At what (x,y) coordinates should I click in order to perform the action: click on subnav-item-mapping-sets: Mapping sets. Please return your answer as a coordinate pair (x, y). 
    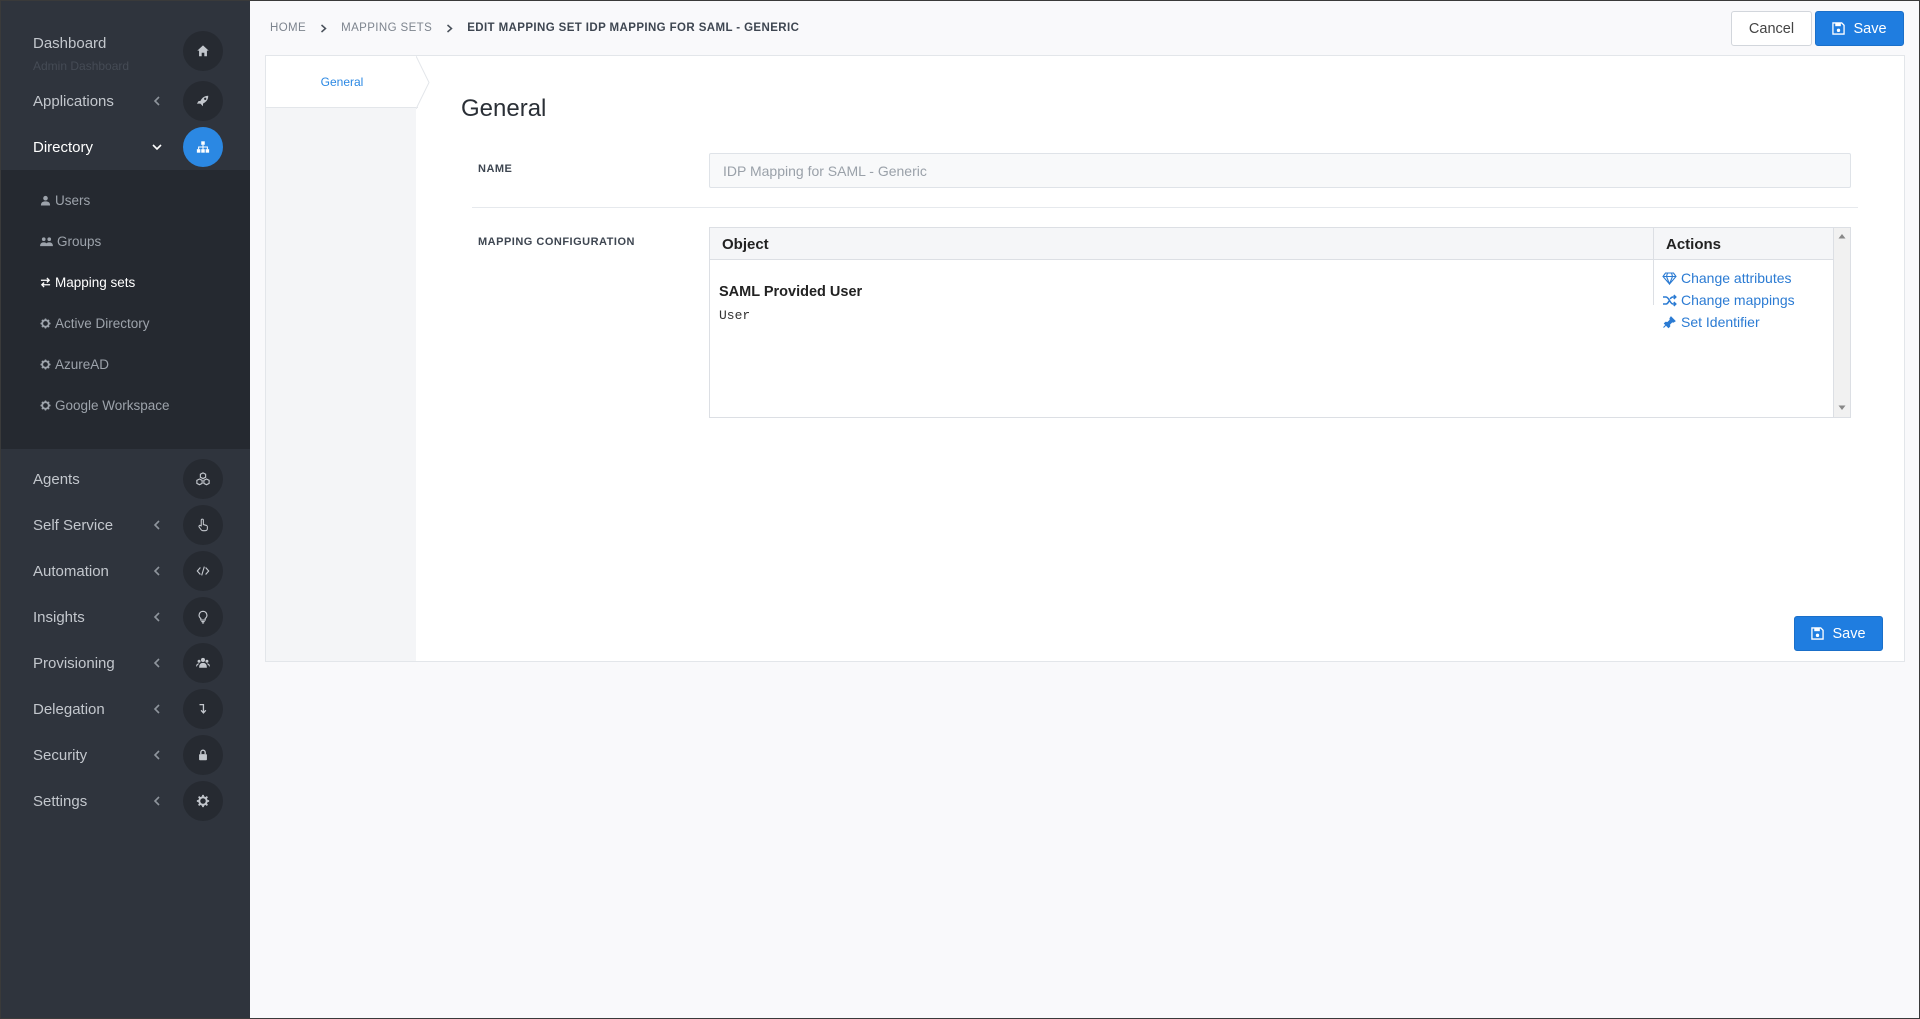
    Looking at the image, I should click on (87, 282).